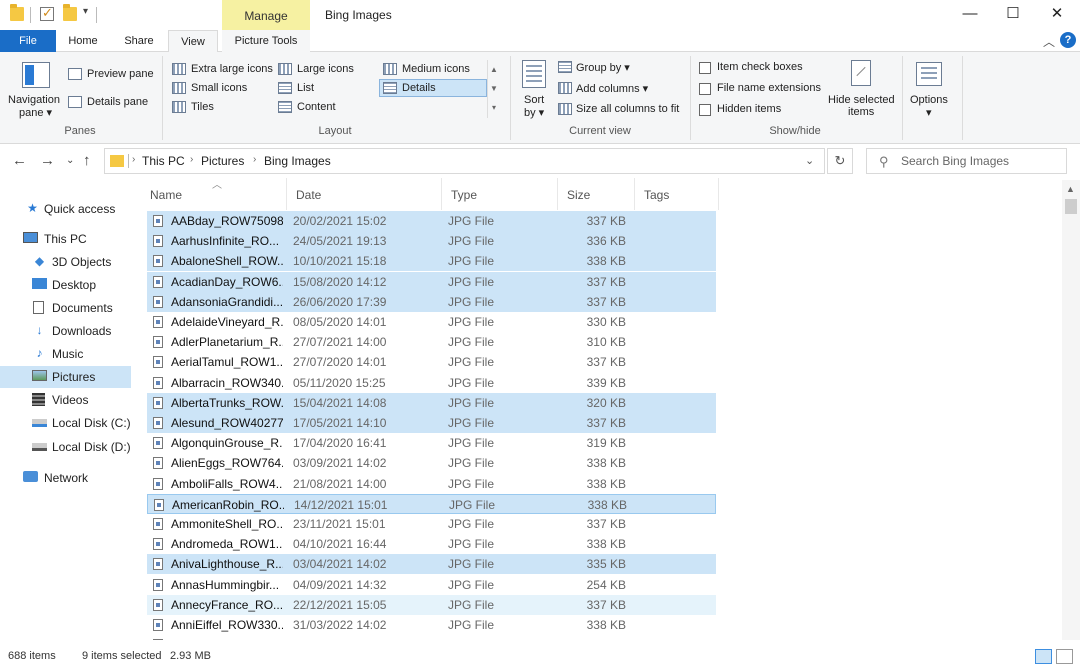 The image size is (1080, 669). What do you see at coordinates (1013, 14) in the screenshot?
I see `maximize-button: ☐` at bounding box center [1013, 14].